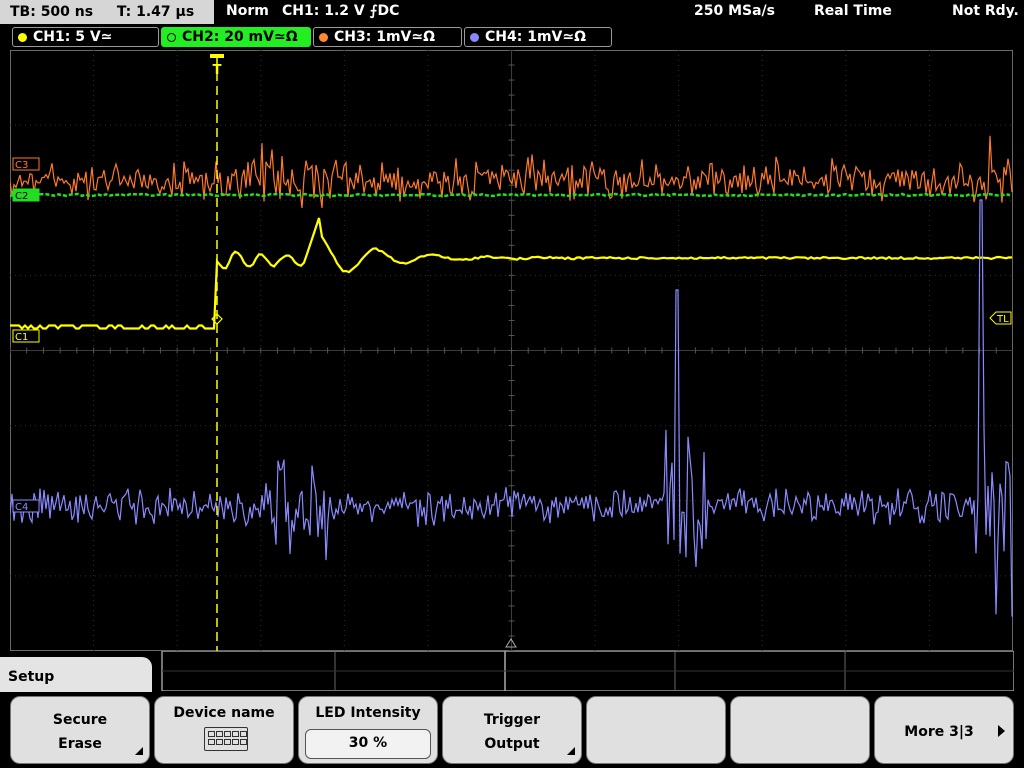 This screenshot has height=768, width=1024. I want to click on led-intensity-button: LED Intensity 30 %, so click(368, 730).